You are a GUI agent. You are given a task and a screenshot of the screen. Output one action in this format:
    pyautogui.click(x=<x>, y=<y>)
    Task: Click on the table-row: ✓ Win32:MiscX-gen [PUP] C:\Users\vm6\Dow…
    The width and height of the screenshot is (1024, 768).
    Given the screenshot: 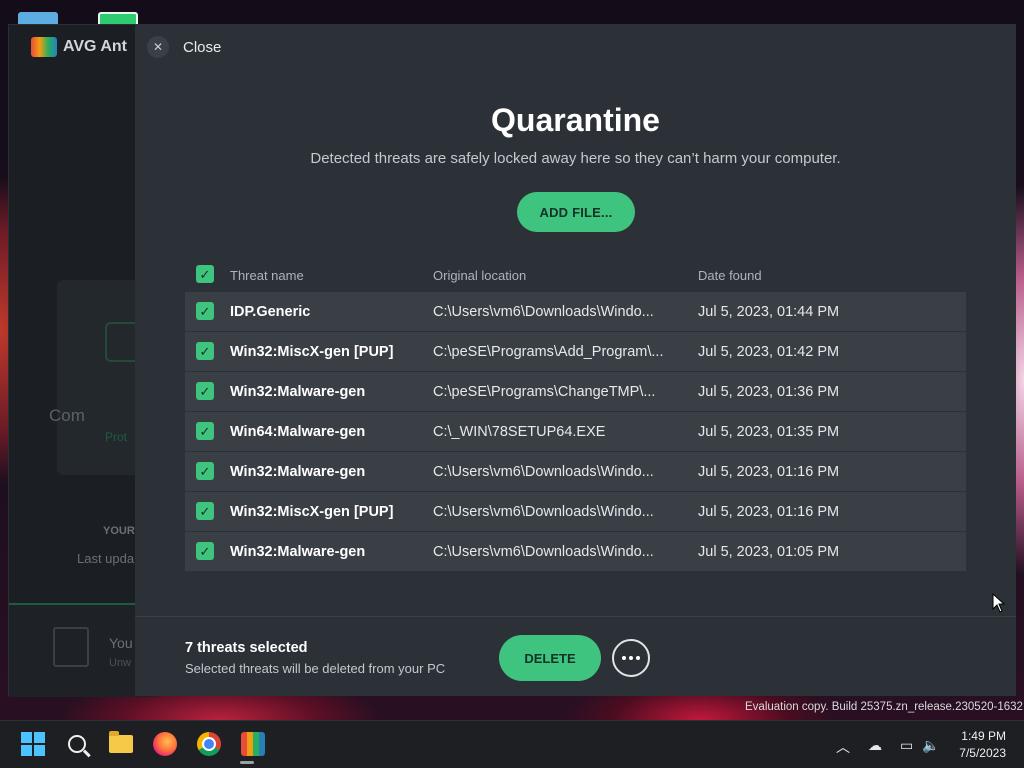 What is the action you would take?
    pyautogui.click(x=575, y=512)
    